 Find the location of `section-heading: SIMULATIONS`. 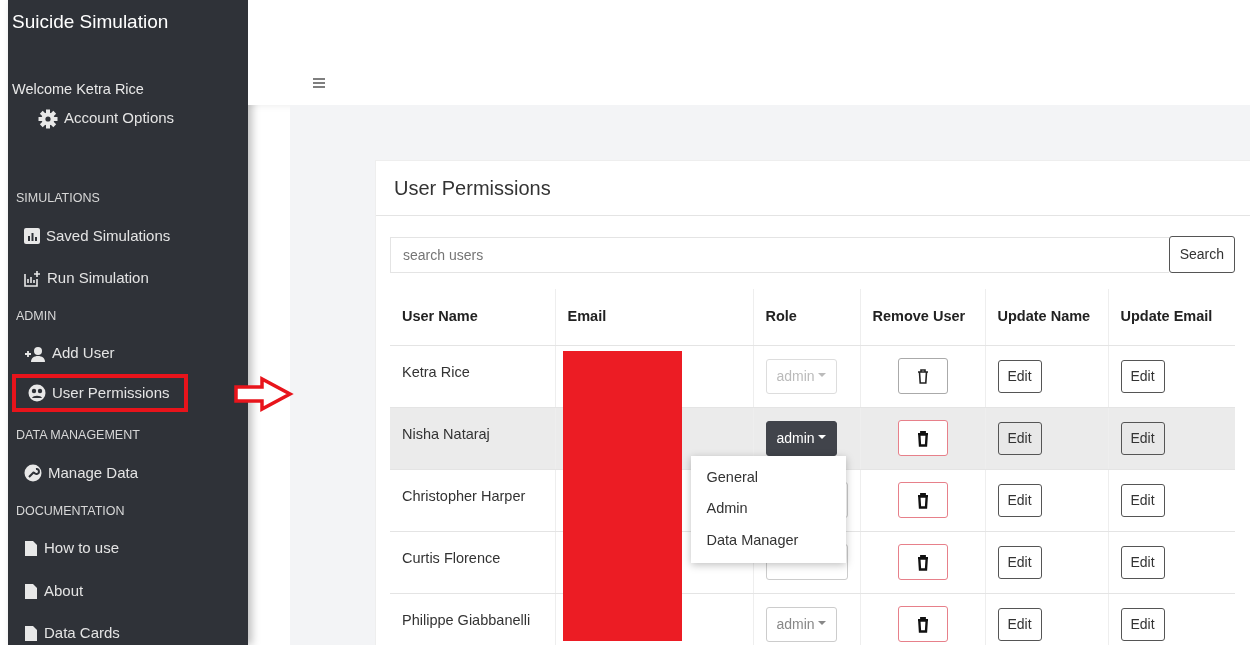

section-heading: SIMULATIONS is located at coordinates (58, 198).